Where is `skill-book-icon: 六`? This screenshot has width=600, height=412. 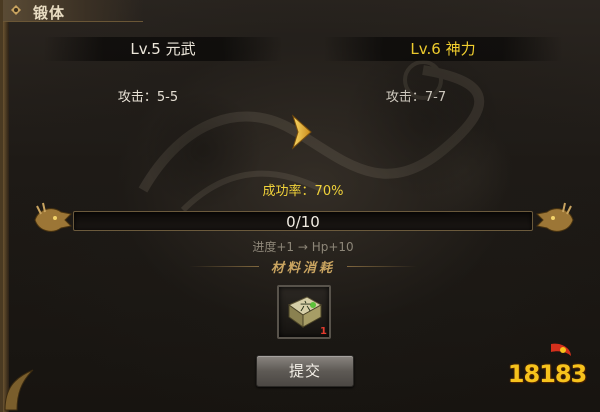
skill-book-icon: 六 is located at coordinates (305, 312).